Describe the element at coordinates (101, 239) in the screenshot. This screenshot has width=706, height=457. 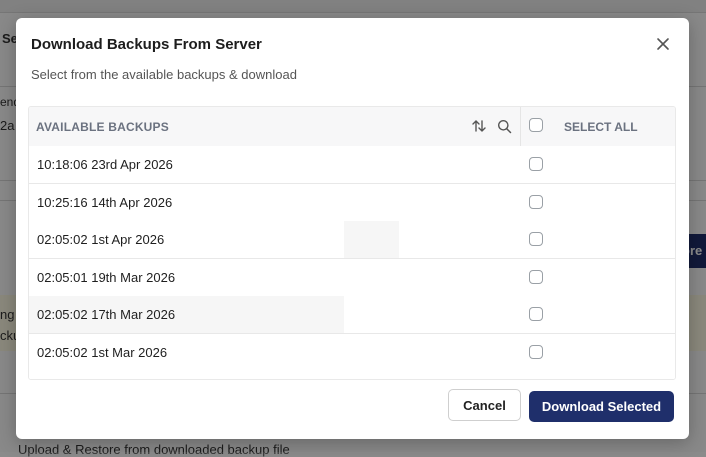
I see `backup-label: 02:05:02 1st Apr 2026` at that location.